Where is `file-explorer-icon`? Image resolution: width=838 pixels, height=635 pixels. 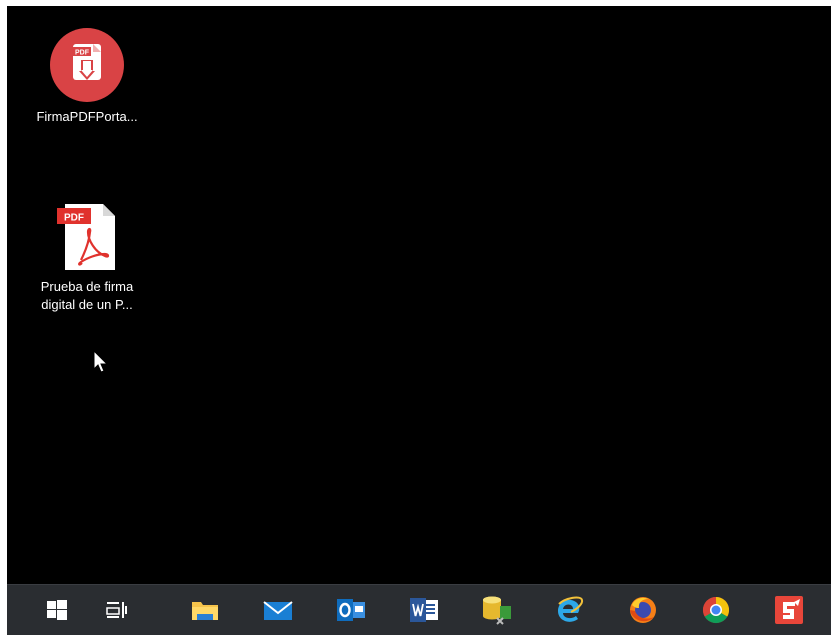 file-explorer-icon is located at coordinates (205, 611).